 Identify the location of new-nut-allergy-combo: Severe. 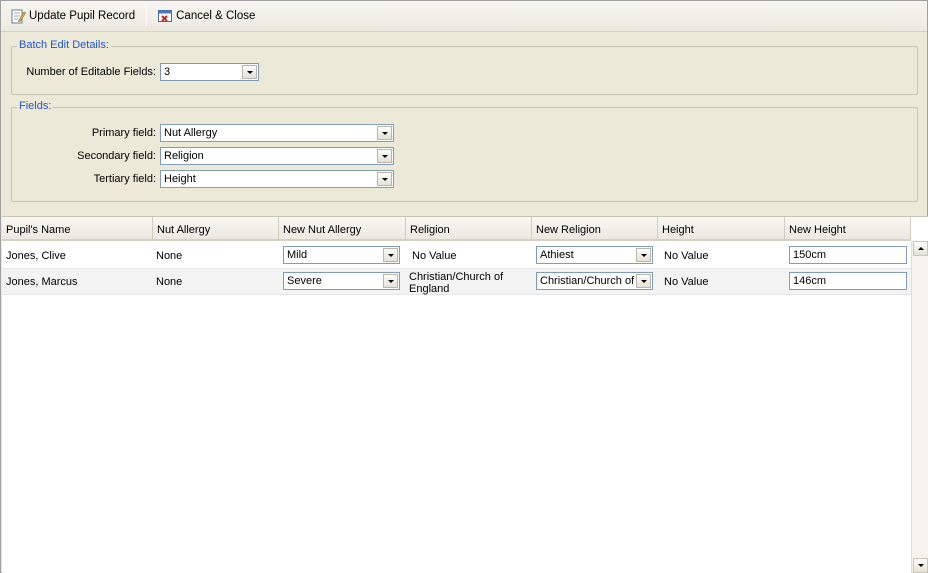
(341, 281).